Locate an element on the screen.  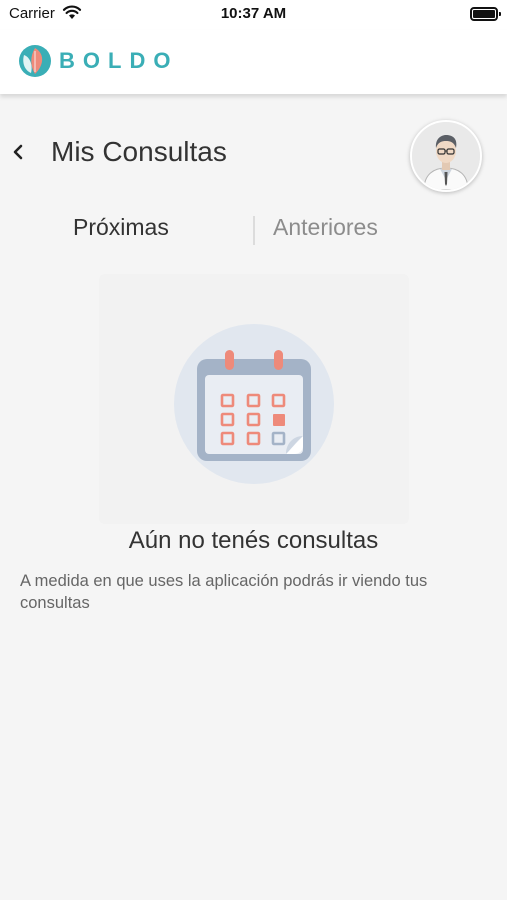
tab-divider is located at coordinates (254, 230).